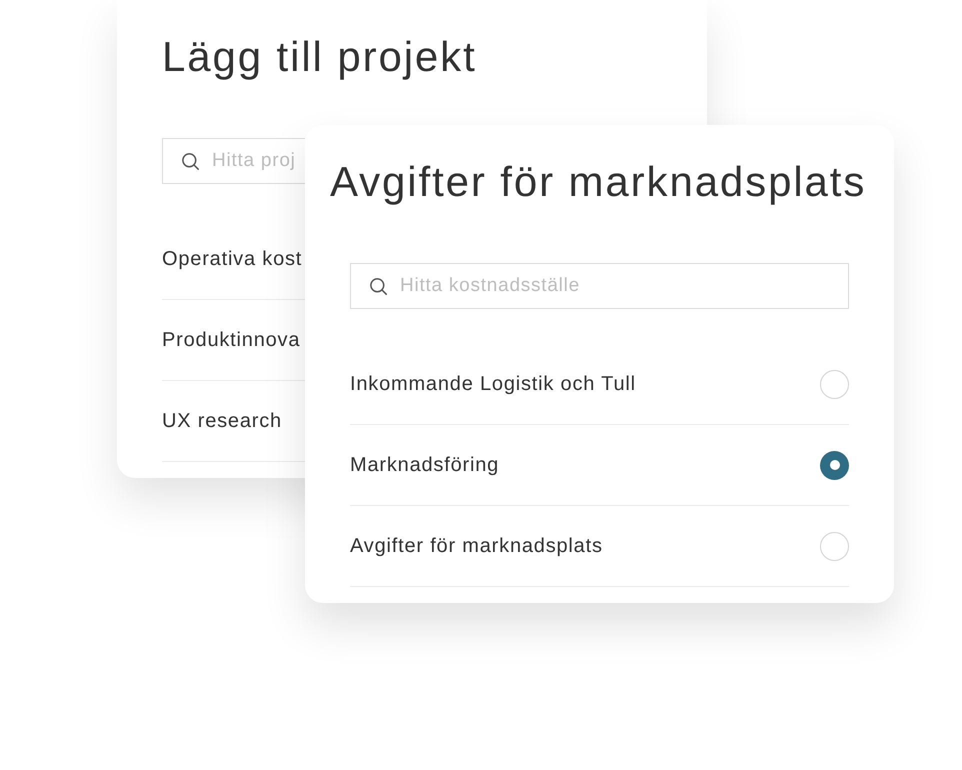 The image size is (962, 770). Describe the element at coordinates (476, 546) in the screenshot. I see `option-label: Avgifter för marknadsplats` at that location.